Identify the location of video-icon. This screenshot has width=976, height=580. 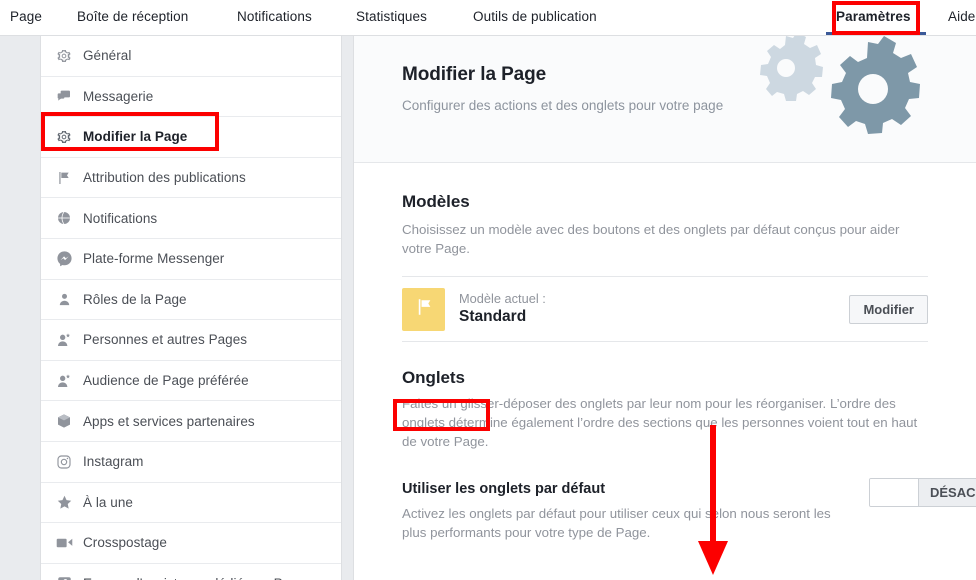
(64, 543).